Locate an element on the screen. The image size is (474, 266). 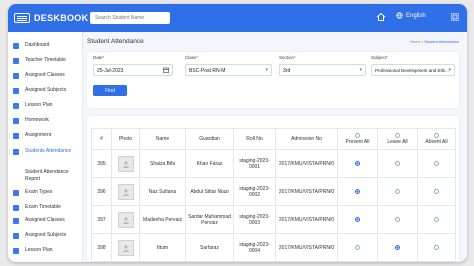
present-all-radio is located at coordinates (357, 136).